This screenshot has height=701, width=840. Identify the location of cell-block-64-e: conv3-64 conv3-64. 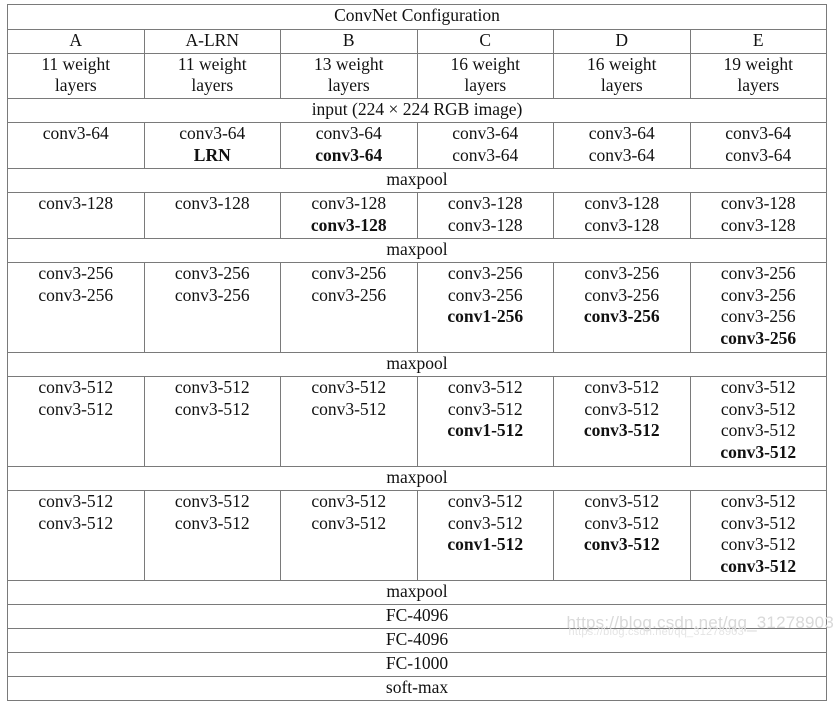
(758, 145).